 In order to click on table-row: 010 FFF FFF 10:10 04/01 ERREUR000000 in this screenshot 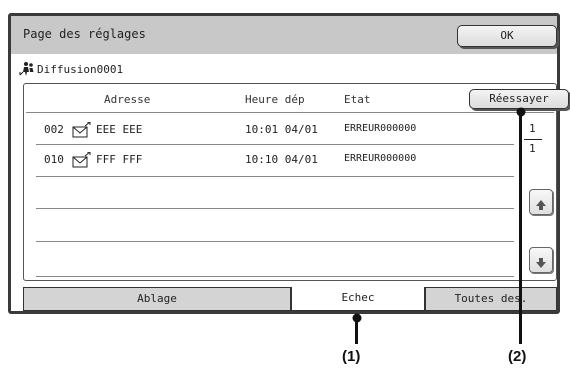, I will do `click(270, 160)`.